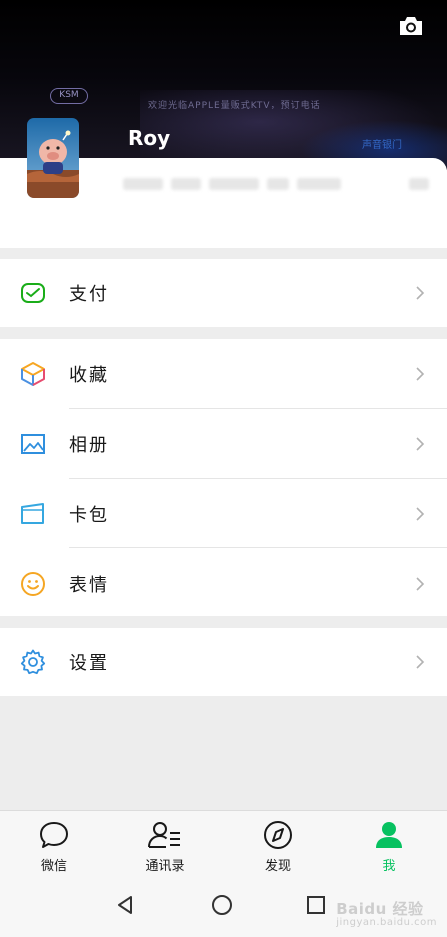 The height and width of the screenshot is (937, 447). What do you see at coordinates (32, 513) in the screenshot?
I see `card-wallet-icon` at bounding box center [32, 513].